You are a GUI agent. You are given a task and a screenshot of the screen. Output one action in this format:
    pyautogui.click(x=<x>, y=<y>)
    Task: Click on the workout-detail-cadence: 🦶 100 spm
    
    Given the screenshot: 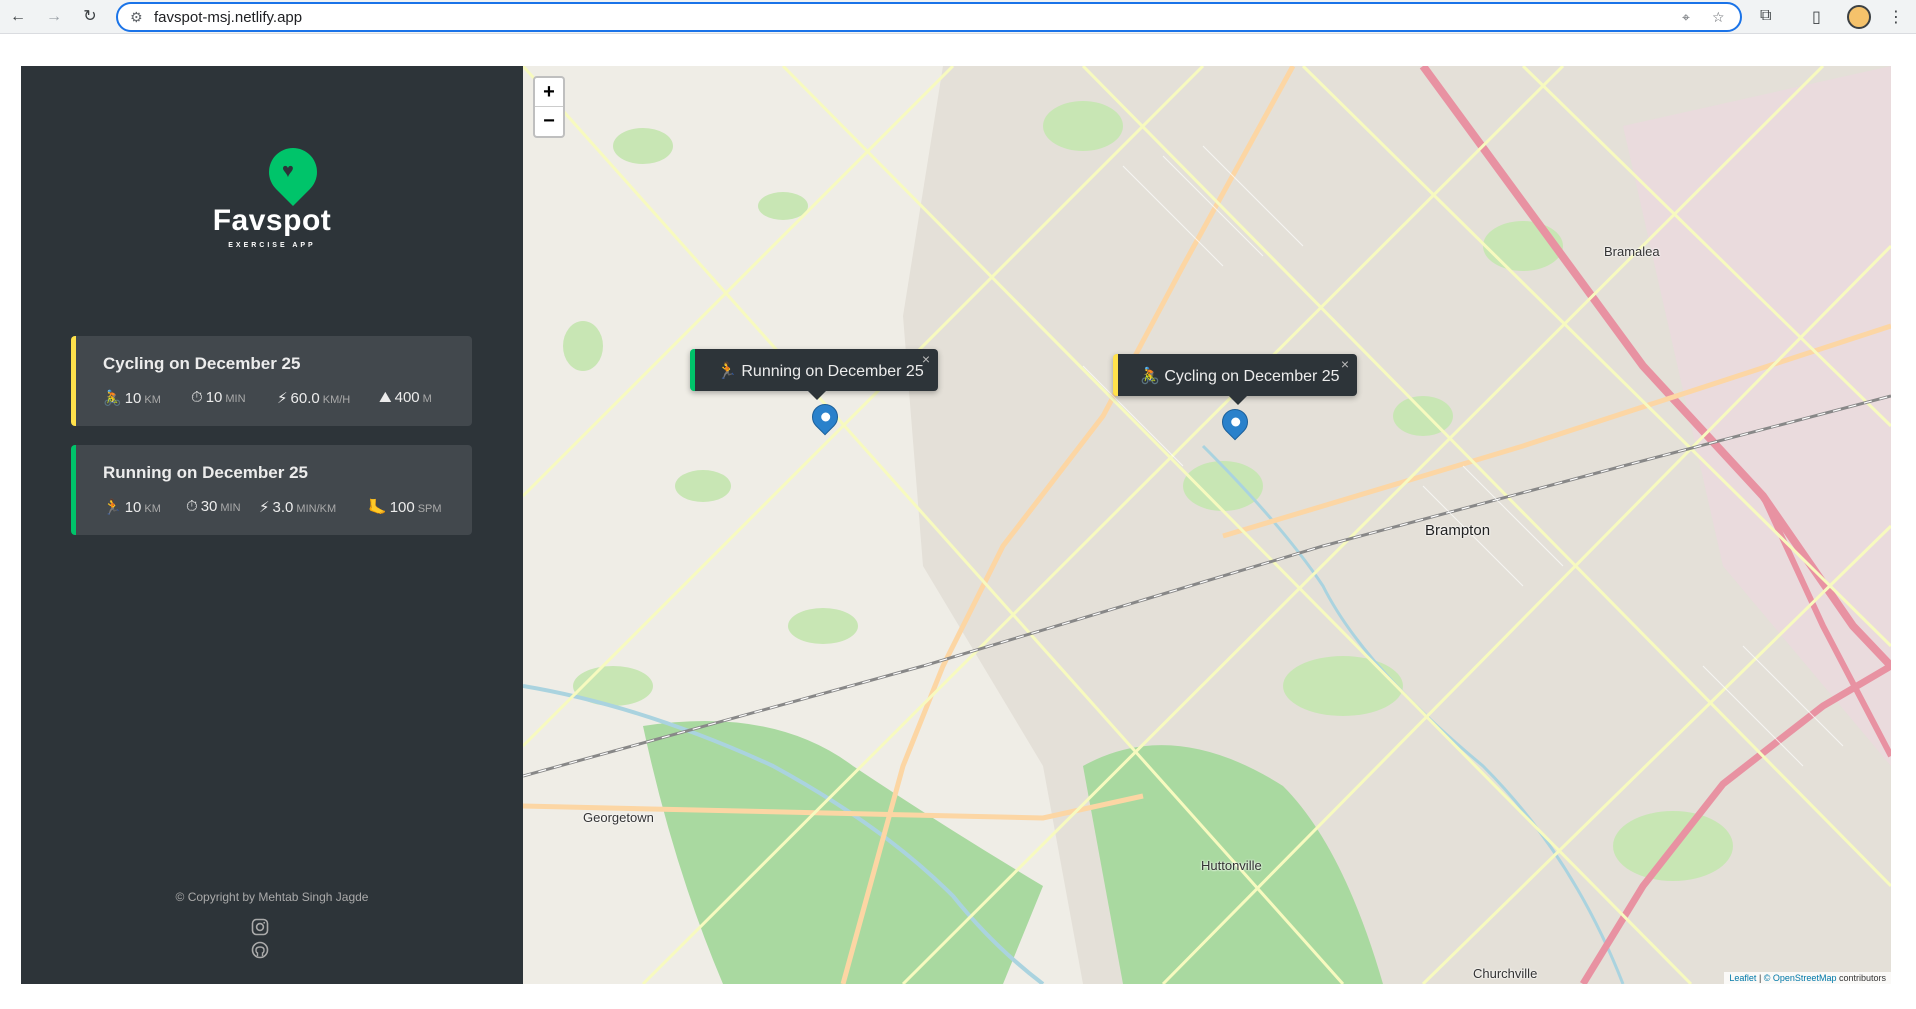 What is the action you would take?
    pyautogui.click(x=405, y=507)
    